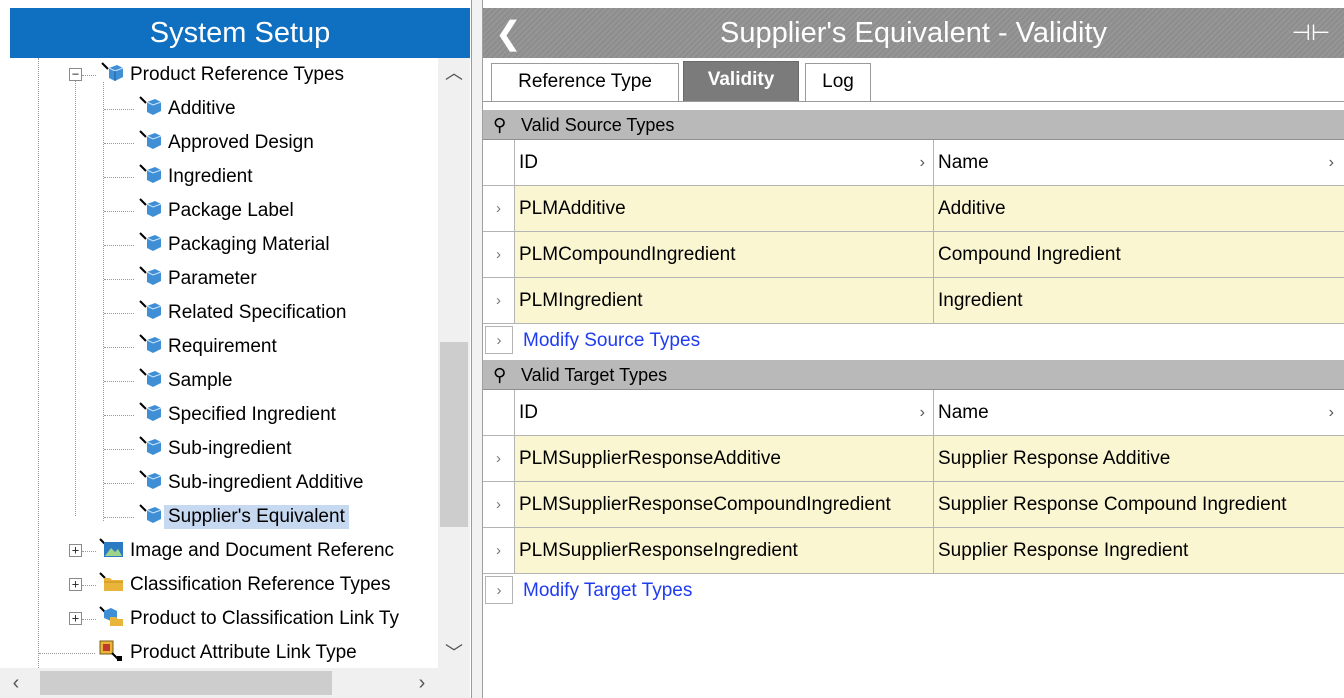 This screenshot has width=1344, height=698. What do you see at coordinates (266, 482) in the screenshot?
I see `tree-node-label: Sub-ingredient Additive` at bounding box center [266, 482].